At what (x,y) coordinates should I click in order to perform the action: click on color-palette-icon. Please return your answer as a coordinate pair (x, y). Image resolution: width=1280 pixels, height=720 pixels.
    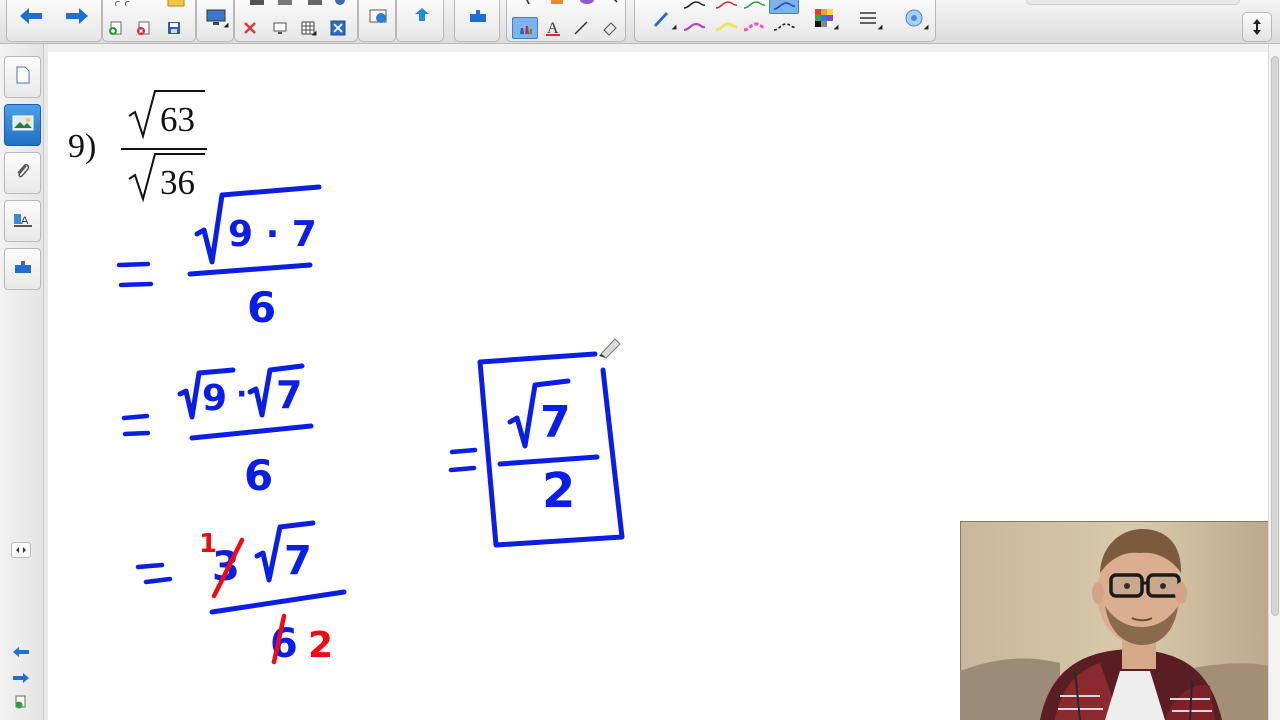
    Looking at the image, I should click on (824, 18).